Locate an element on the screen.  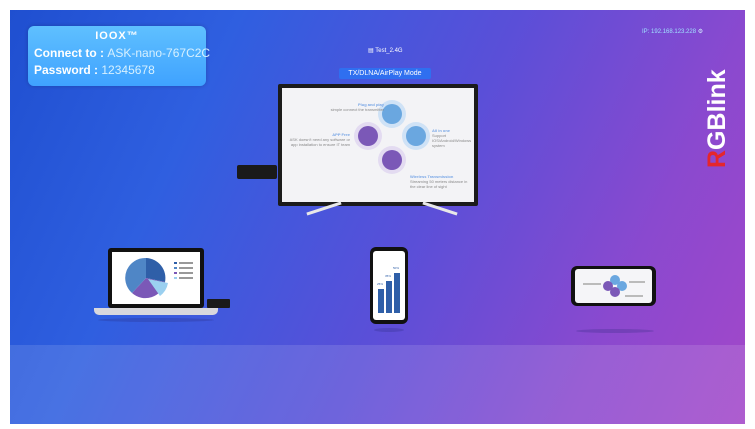
connect-to-line: Connect to : ASK-nano-767C2C is located at coordinates (122, 53).